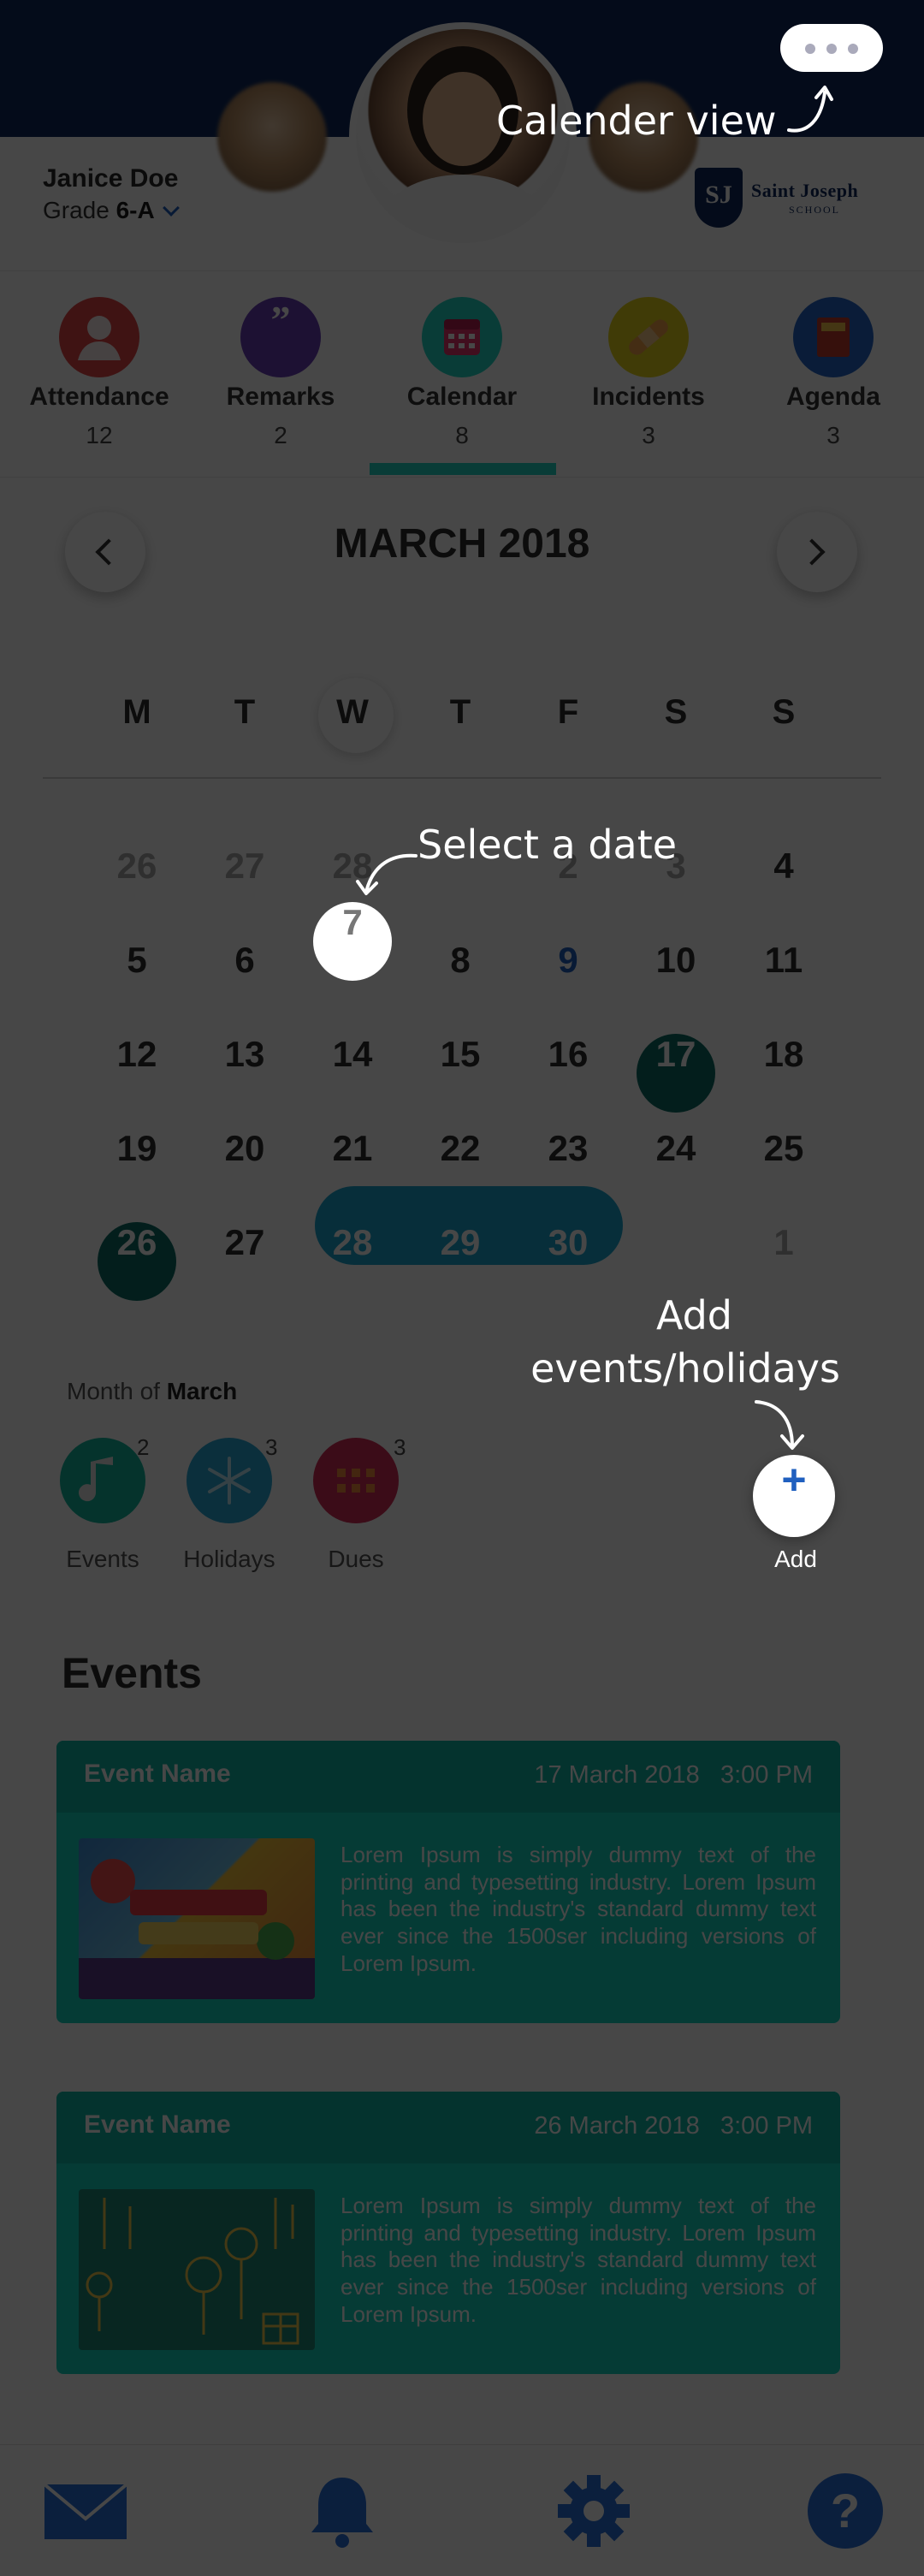  What do you see at coordinates (783, 1261) in the screenshot?
I see `calendar-day: 1` at bounding box center [783, 1261].